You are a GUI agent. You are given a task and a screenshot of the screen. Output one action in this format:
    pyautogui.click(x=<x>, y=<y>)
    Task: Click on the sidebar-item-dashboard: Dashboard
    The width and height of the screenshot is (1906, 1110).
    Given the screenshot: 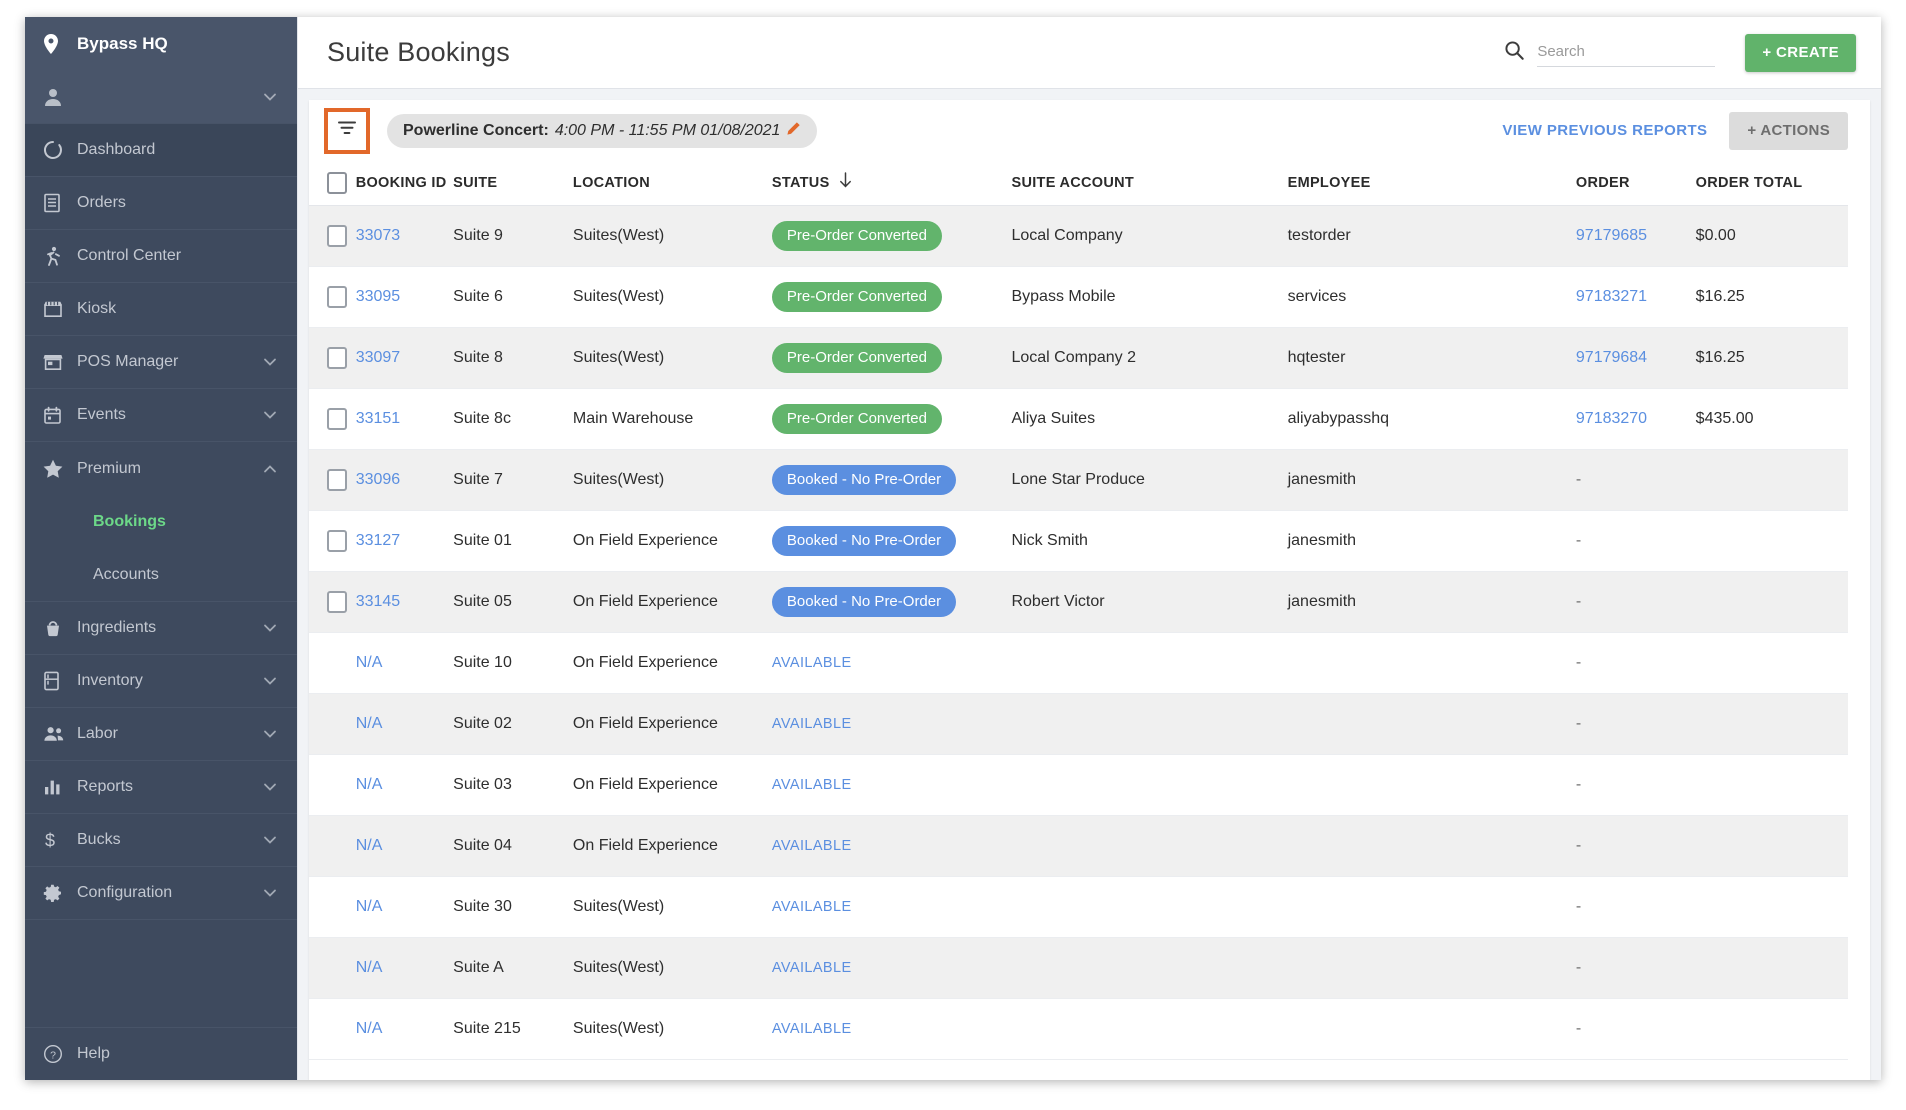 What is the action you would take?
    pyautogui.click(x=161, y=150)
    